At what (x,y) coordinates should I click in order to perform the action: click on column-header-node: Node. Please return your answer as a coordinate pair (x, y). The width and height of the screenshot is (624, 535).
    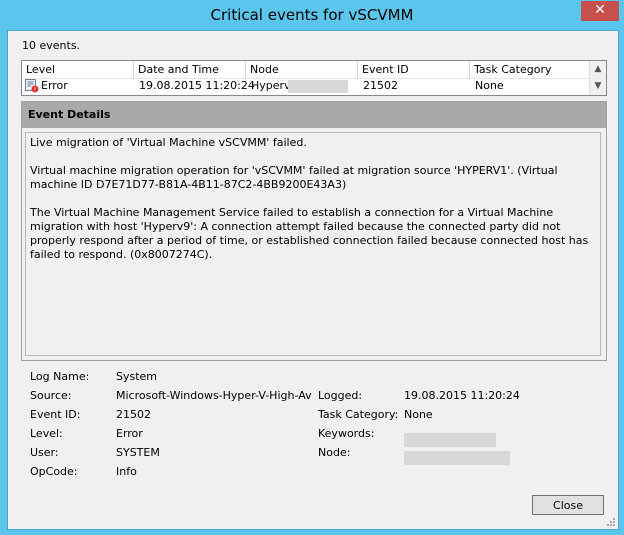
    Looking at the image, I should click on (302, 69).